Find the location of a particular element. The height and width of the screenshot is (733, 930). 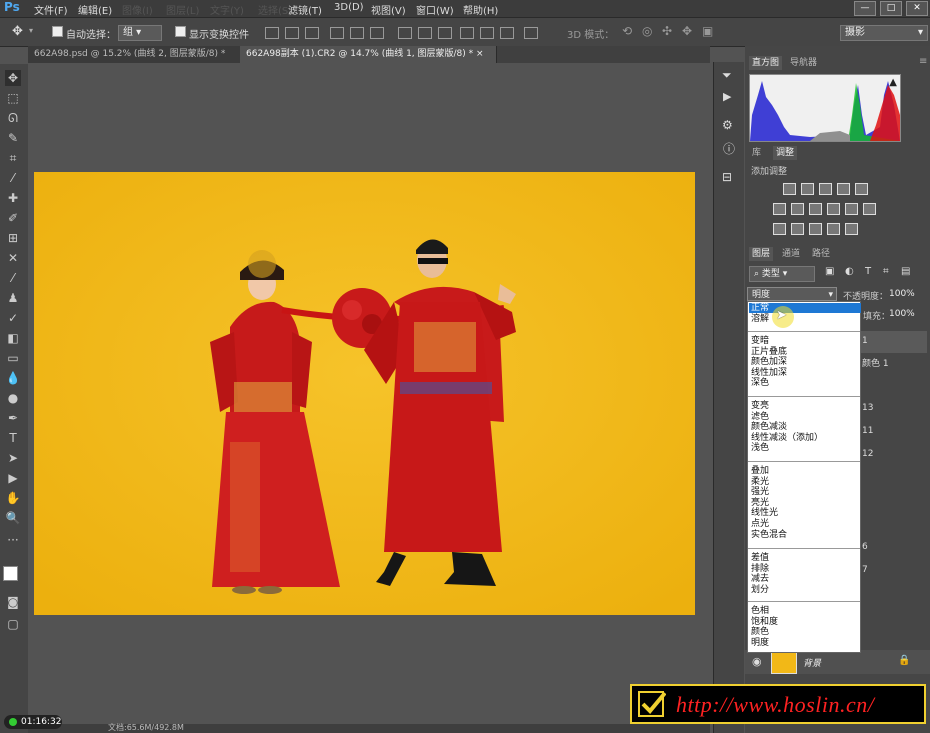

tab-library: 库 is located at coordinates (756, 153).